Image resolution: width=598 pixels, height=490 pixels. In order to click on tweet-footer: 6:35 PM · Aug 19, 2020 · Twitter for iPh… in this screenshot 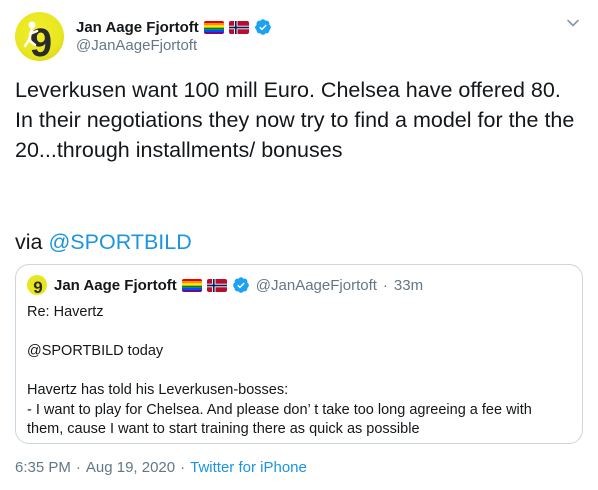, I will do `click(161, 467)`.